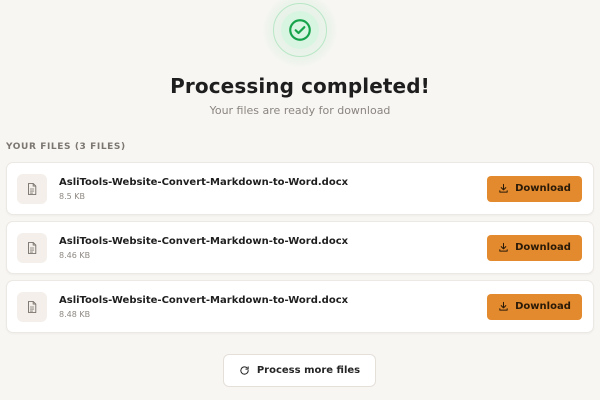 The height and width of the screenshot is (400, 600). I want to click on page-subtitle: Your files are ready for download, so click(300, 110).